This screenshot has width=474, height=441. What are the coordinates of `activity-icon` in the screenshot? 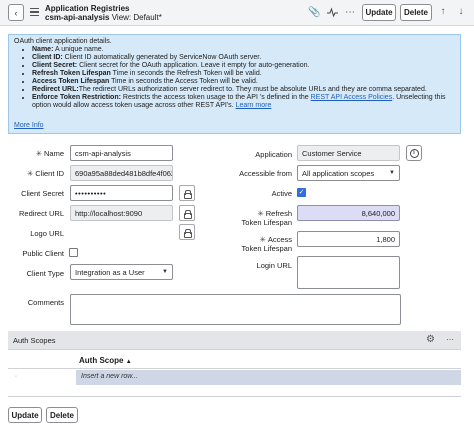 It's located at (332, 13).